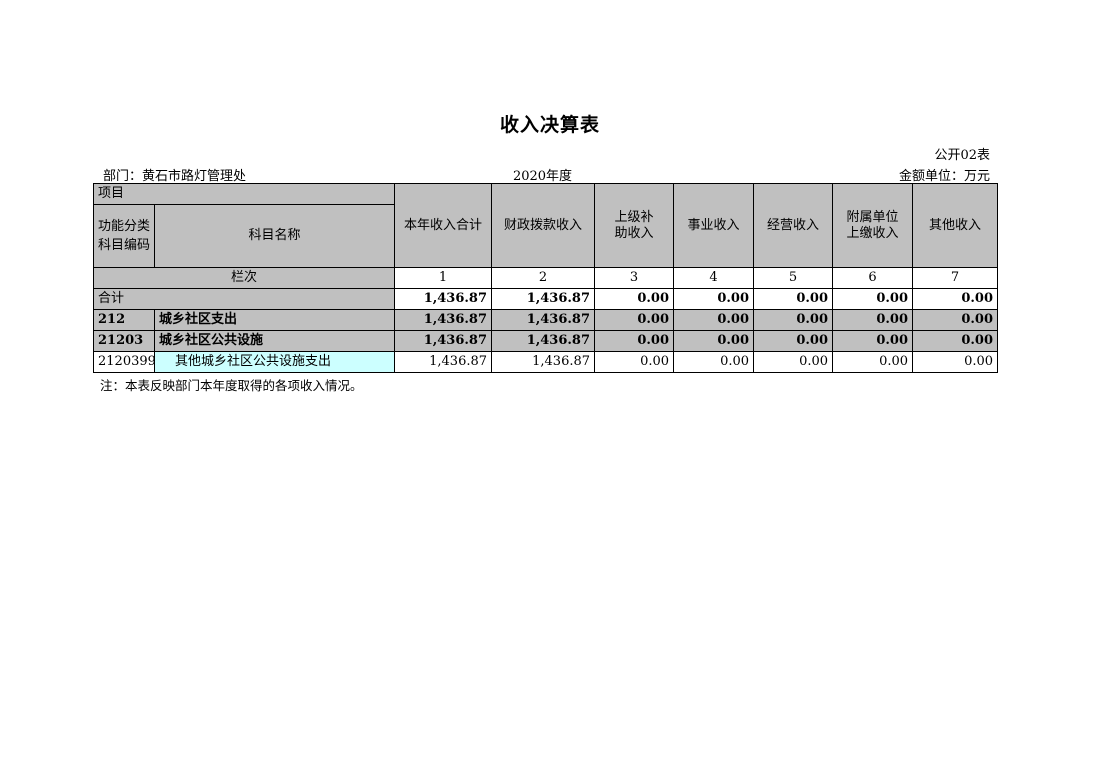 The height and width of the screenshot is (777, 1100). I want to click on column-index-number: 5, so click(793, 278).